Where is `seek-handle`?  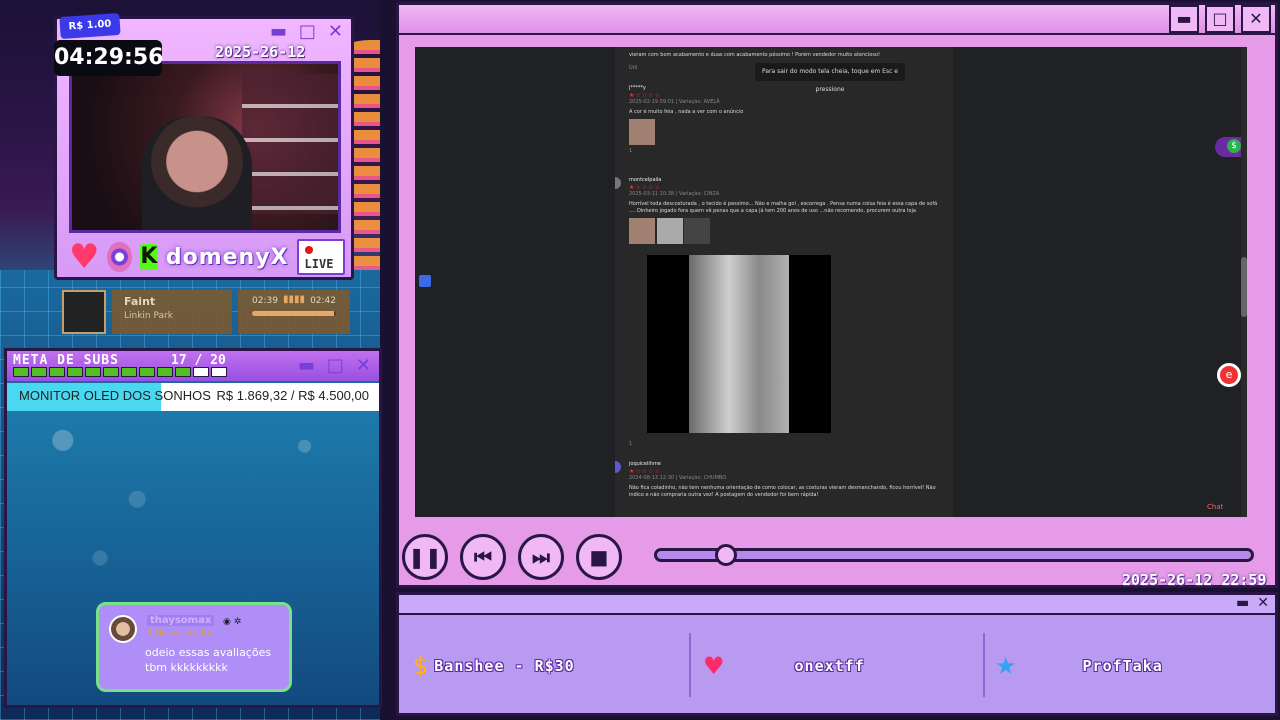 seek-handle is located at coordinates (726, 555).